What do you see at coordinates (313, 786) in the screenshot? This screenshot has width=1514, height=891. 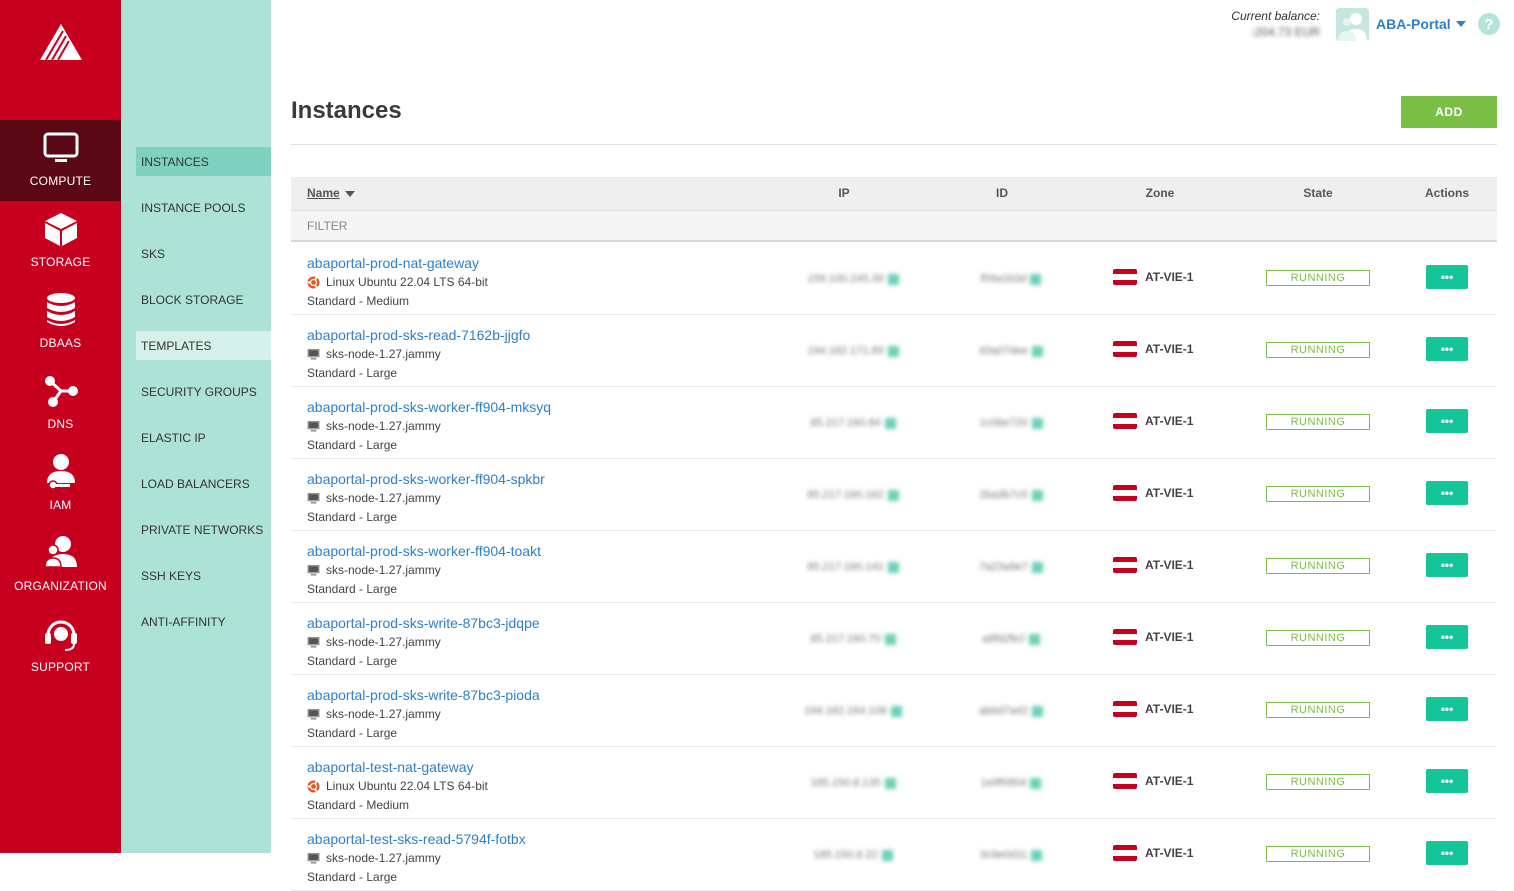 I see `ubuntu-icon` at bounding box center [313, 786].